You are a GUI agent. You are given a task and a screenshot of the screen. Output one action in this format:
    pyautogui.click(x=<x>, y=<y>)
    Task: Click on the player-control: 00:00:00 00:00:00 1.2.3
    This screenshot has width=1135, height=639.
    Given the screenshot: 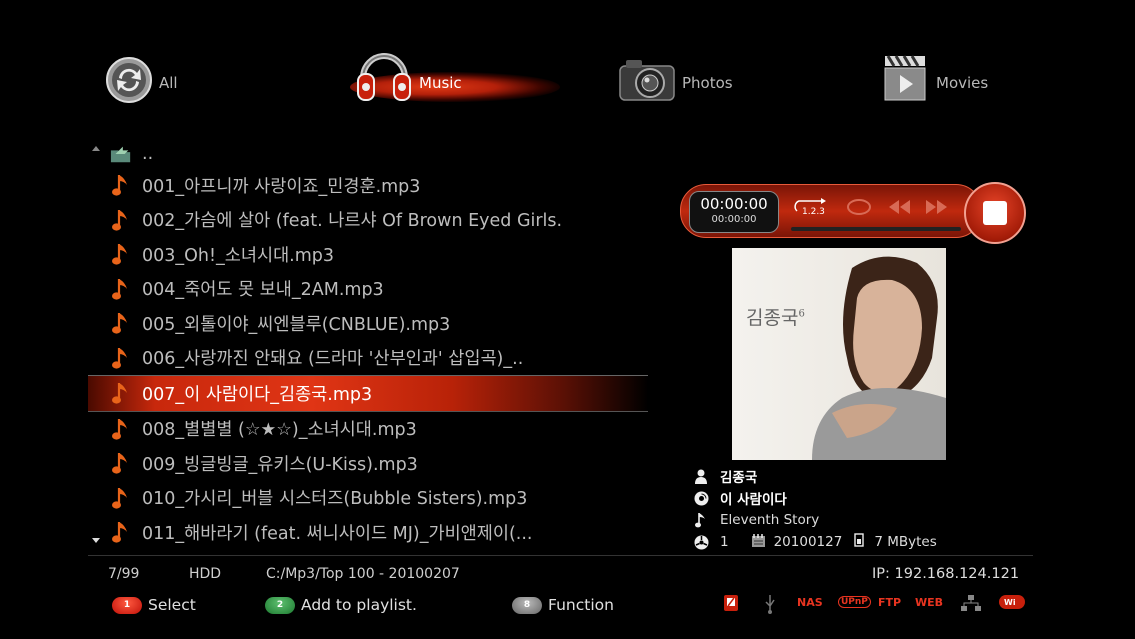 What is the action you would take?
    pyautogui.click(x=853, y=213)
    